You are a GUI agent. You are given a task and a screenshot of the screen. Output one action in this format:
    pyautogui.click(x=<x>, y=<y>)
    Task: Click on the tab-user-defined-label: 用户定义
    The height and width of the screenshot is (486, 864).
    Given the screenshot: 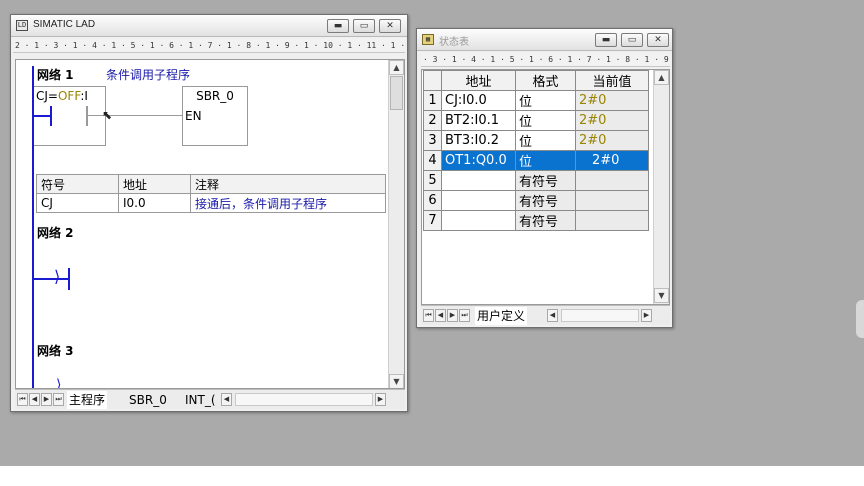 What is the action you would take?
    pyautogui.click(x=501, y=316)
    